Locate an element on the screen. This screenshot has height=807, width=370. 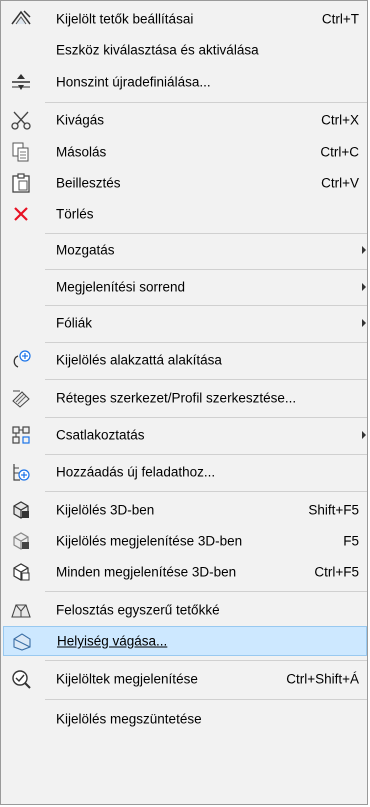
convert-shape-icon is located at coordinates (21, 360).